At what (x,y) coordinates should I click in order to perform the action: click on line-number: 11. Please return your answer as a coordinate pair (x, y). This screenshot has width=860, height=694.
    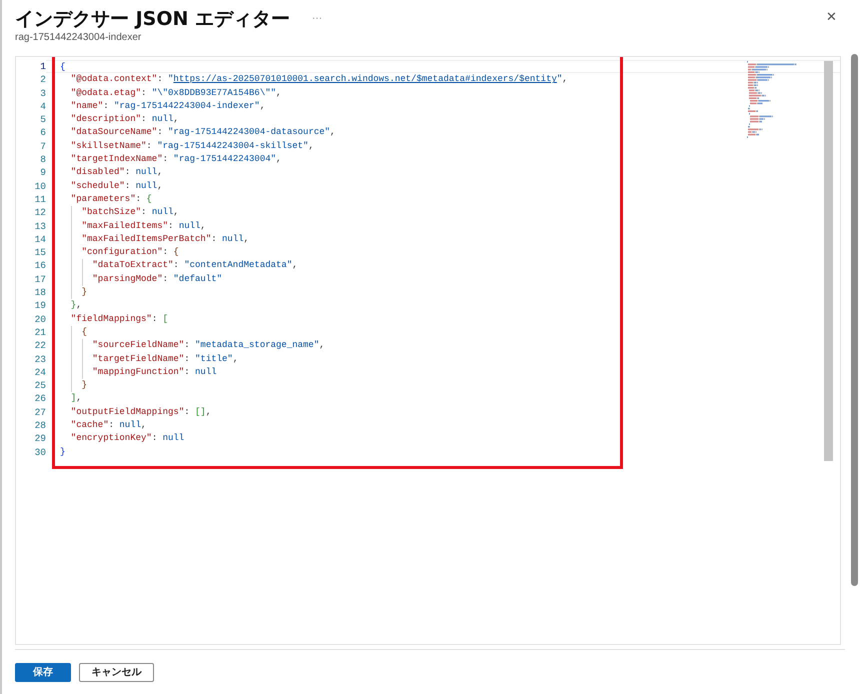
    Looking at the image, I should click on (40, 199).